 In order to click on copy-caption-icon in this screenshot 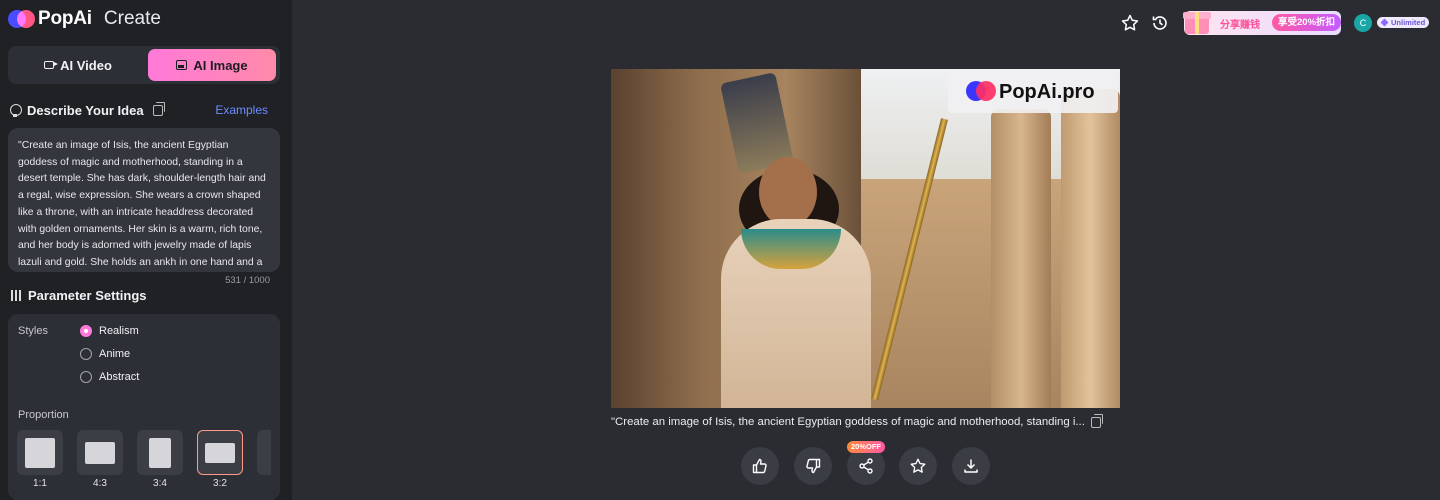, I will do `click(1096, 420)`.